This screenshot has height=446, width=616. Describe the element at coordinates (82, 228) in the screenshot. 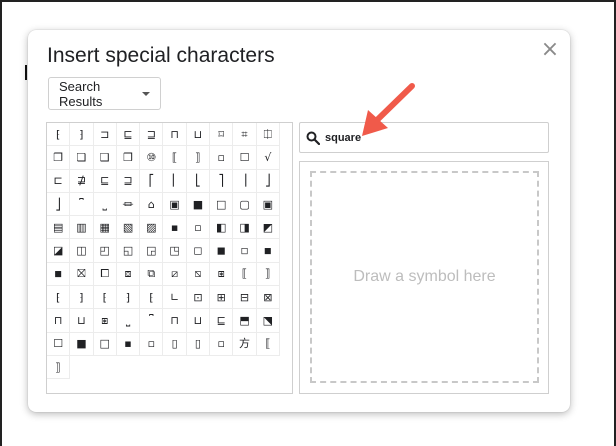

I see `symbol-cell: ▥` at that location.